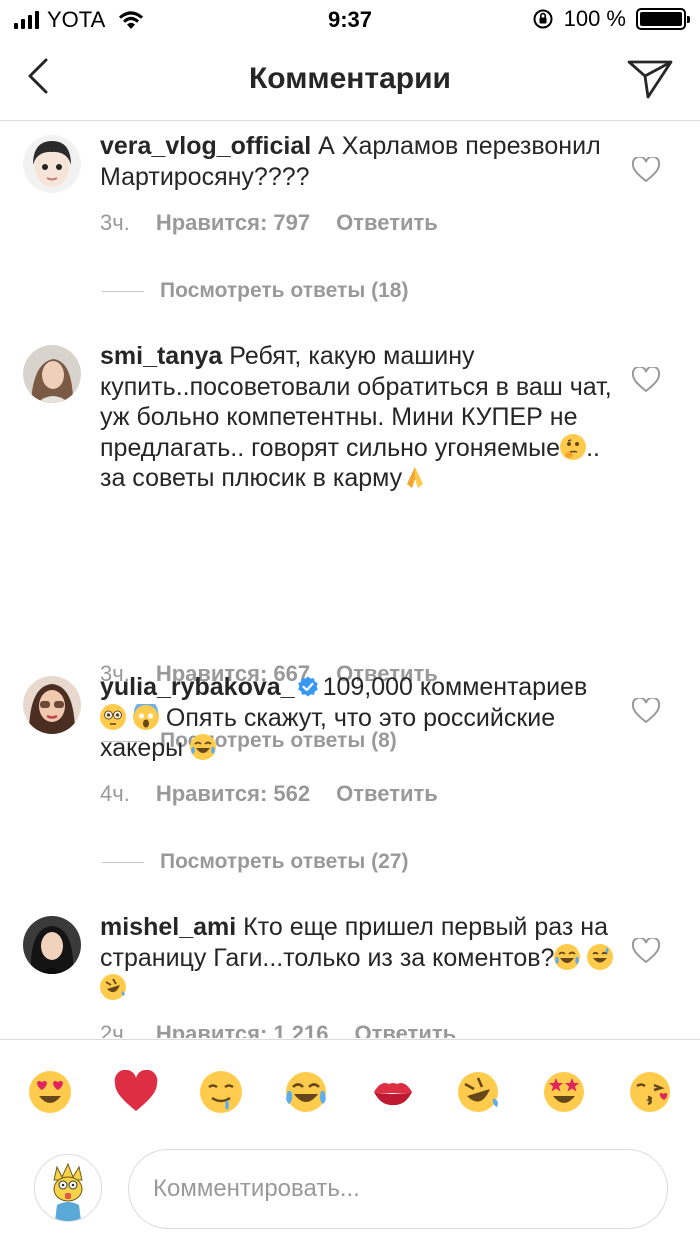 The image size is (700, 1245). What do you see at coordinates (564, 1092) in the screenshot?
I see `star-struck-emoji` at bounding box center [564, 1092].